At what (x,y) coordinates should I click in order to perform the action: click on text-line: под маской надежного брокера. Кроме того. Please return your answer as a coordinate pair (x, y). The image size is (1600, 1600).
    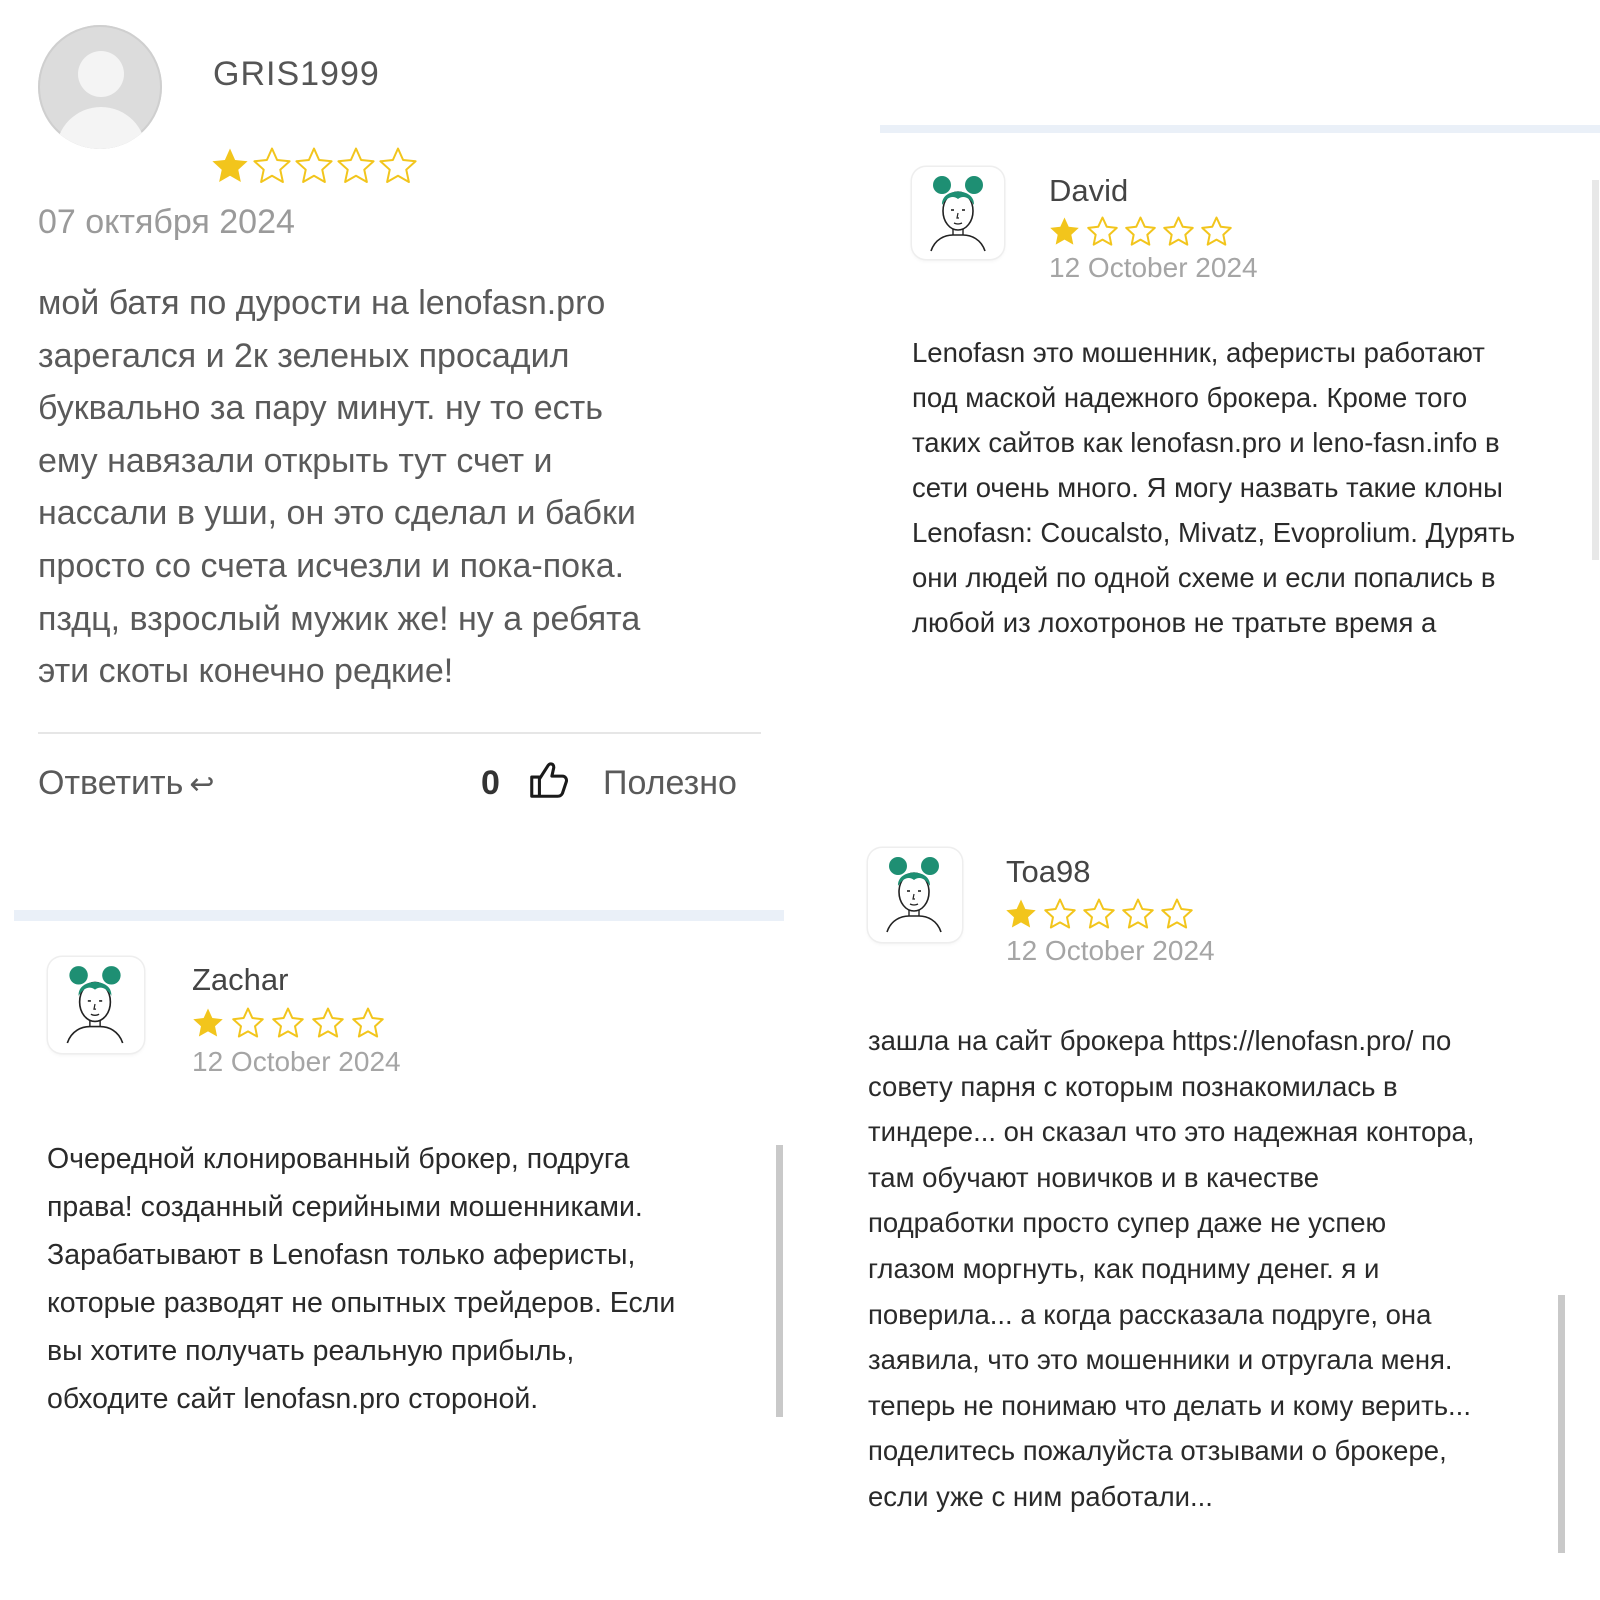
    Looking at the image, I should click on (1190, 397).